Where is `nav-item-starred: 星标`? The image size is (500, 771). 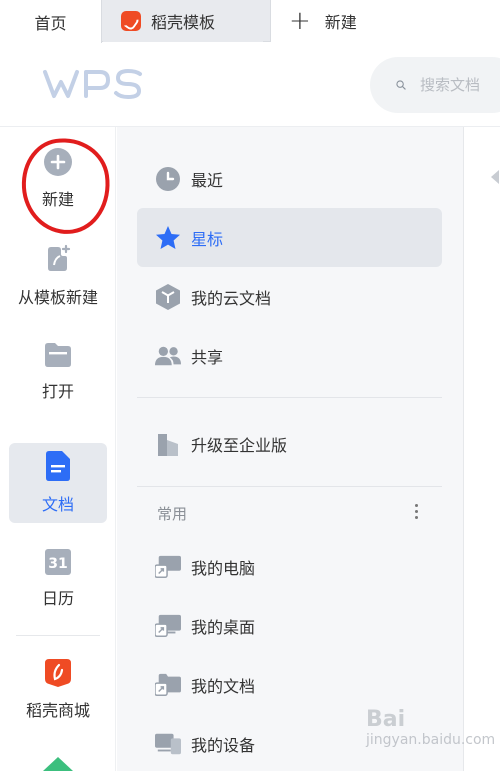
nav-item-starred: 星标 is located at coordinates (289, 237).